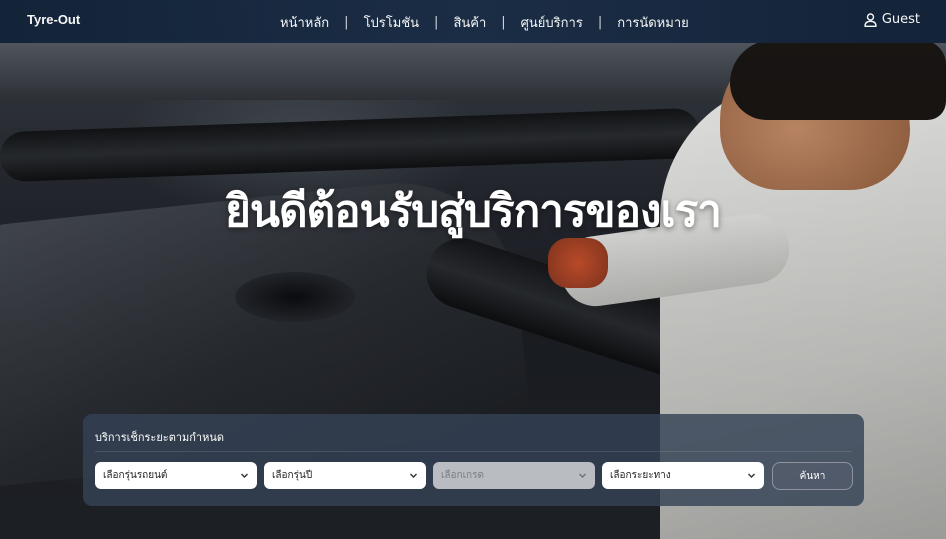 The image size is (946, 539). I want to click on nav-link-promotion: โปรโมชัน, so click(391, 22).